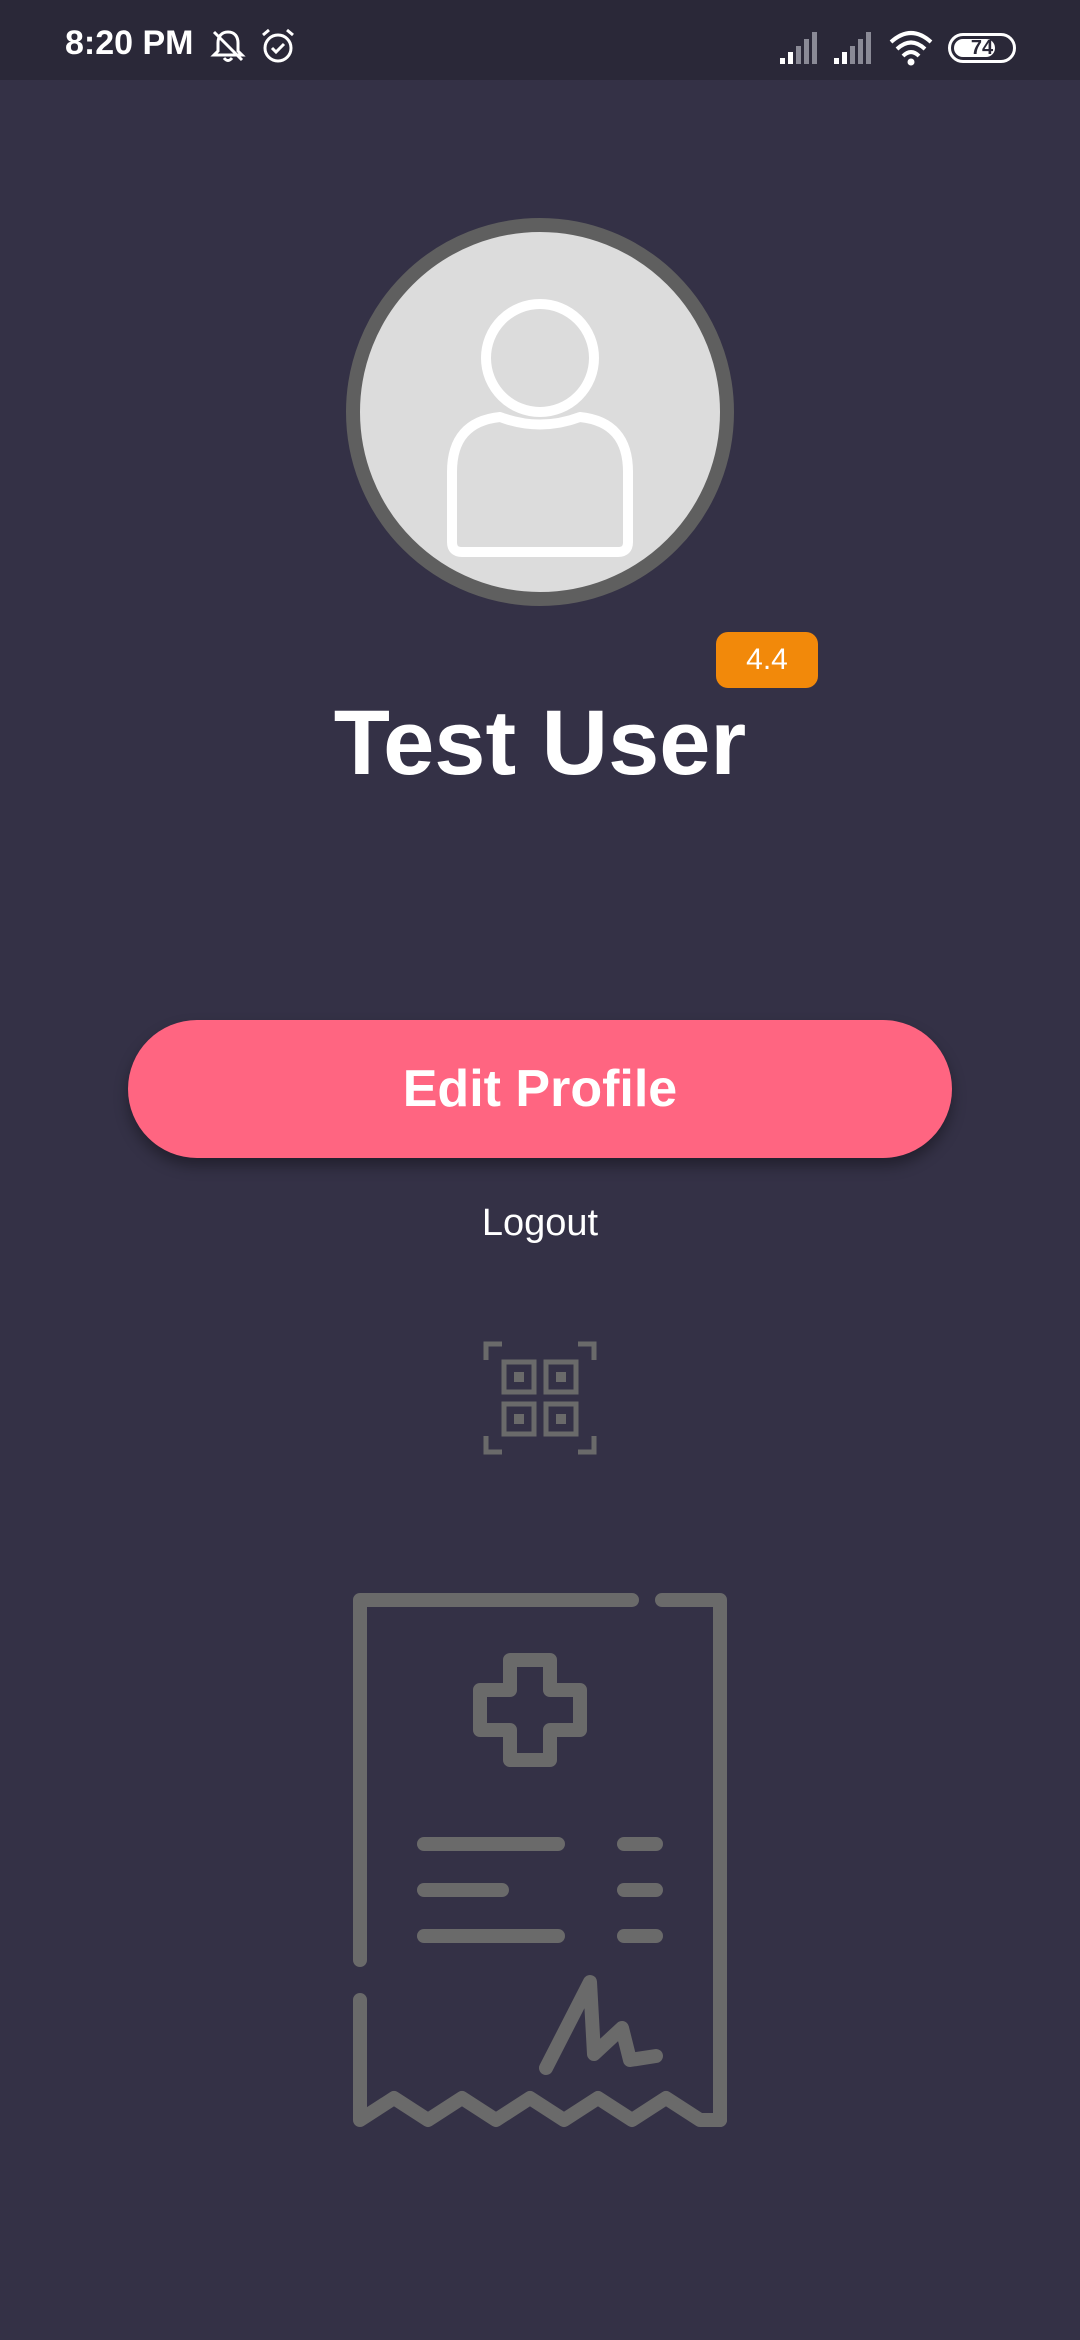 The width and height of the screenshot is (1080, 2340). What do you see at coordinates (540, 428) in the screenshot?
I see `user-icon` at bounding box center [540, 428].